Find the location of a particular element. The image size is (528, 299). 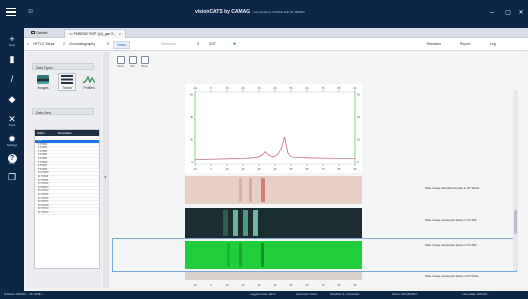

nav-hptlc-steps: HPTLC Steps is located at coordinates (43, 44).